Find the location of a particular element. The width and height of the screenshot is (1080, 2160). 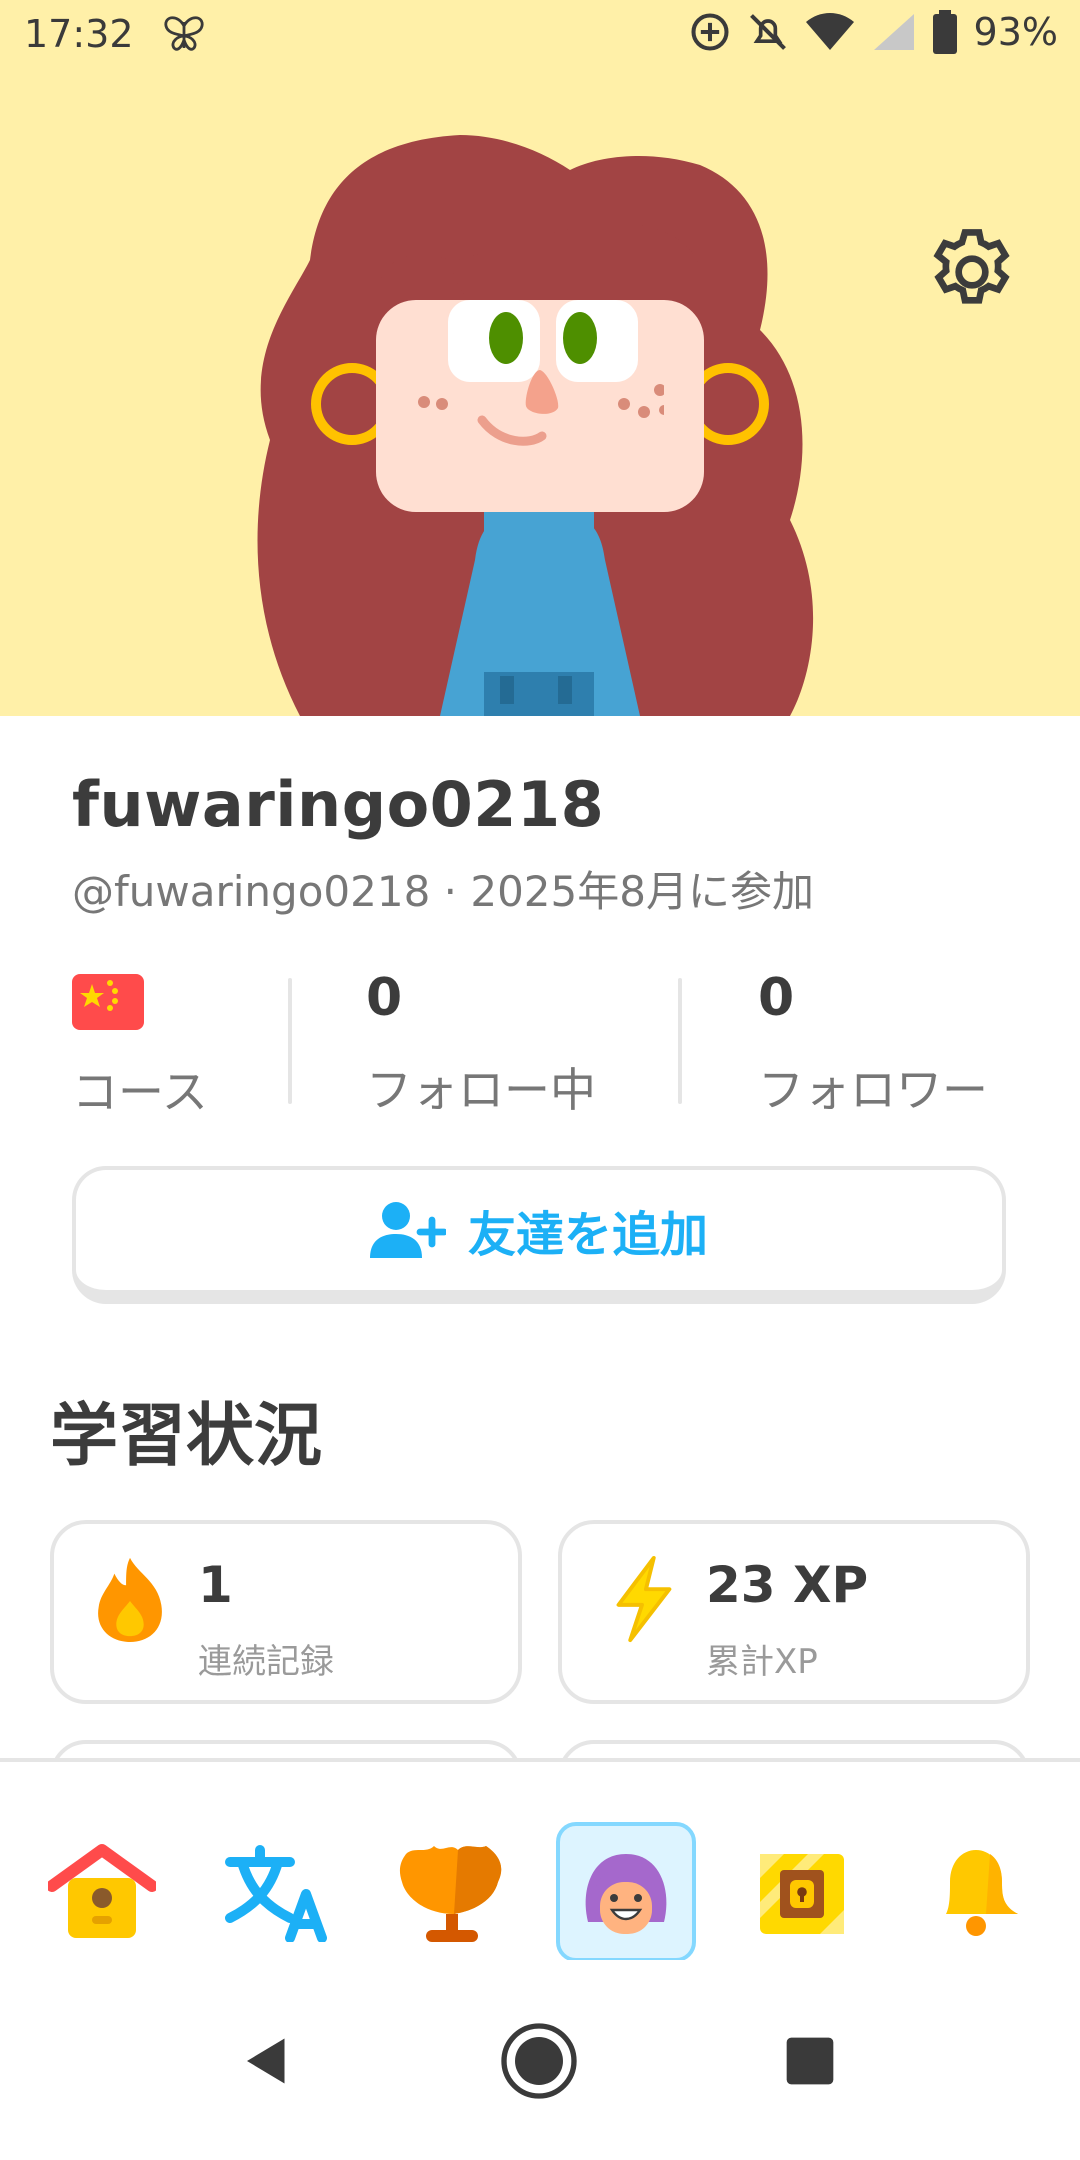

streak-value: 1 is located at coordinates (215, 1585).